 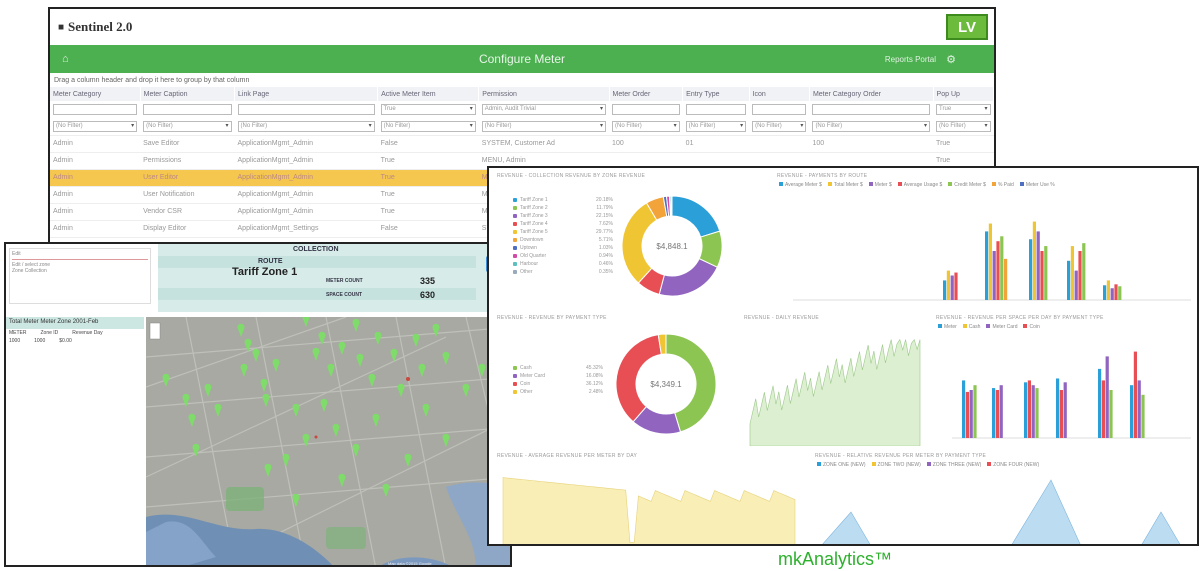 What do you see at coordinates (1037, 185) in the screenshot?
I see `legend-item: Meter Use %` at bounding box center [1037, 185].